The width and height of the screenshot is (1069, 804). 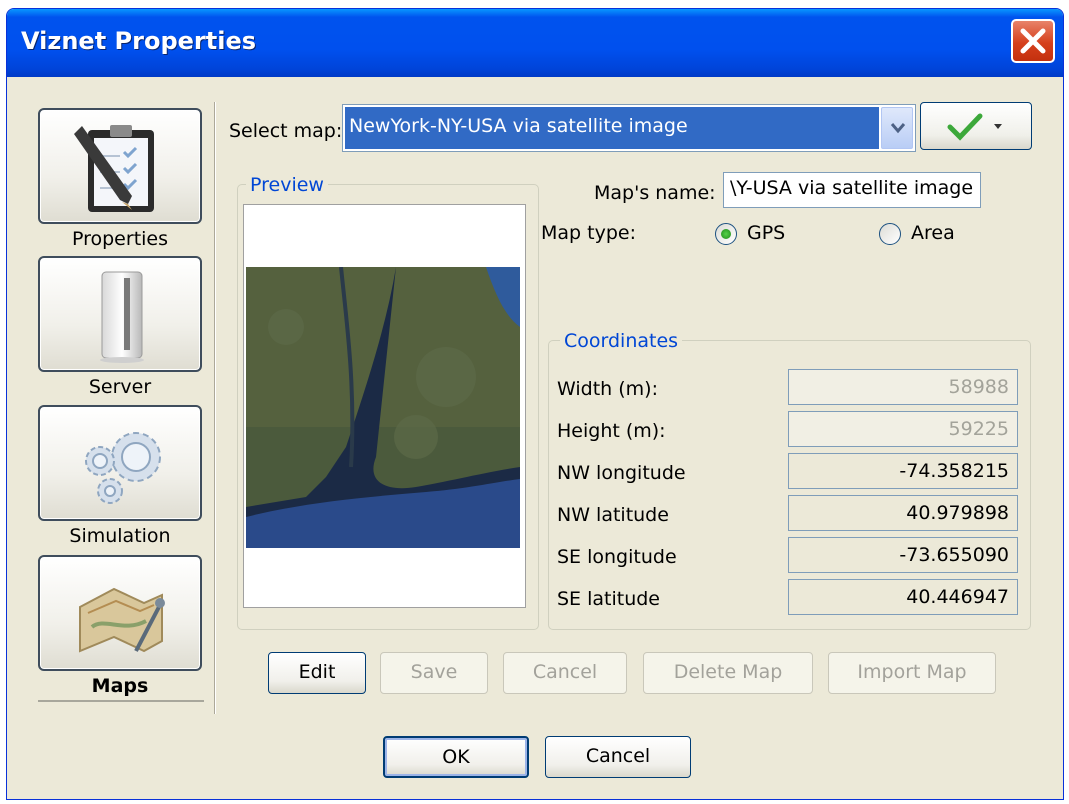 What do you see at coordinates (890, 234) in the screenshot?
I see `radio-area` at bounding box center [890, 234].